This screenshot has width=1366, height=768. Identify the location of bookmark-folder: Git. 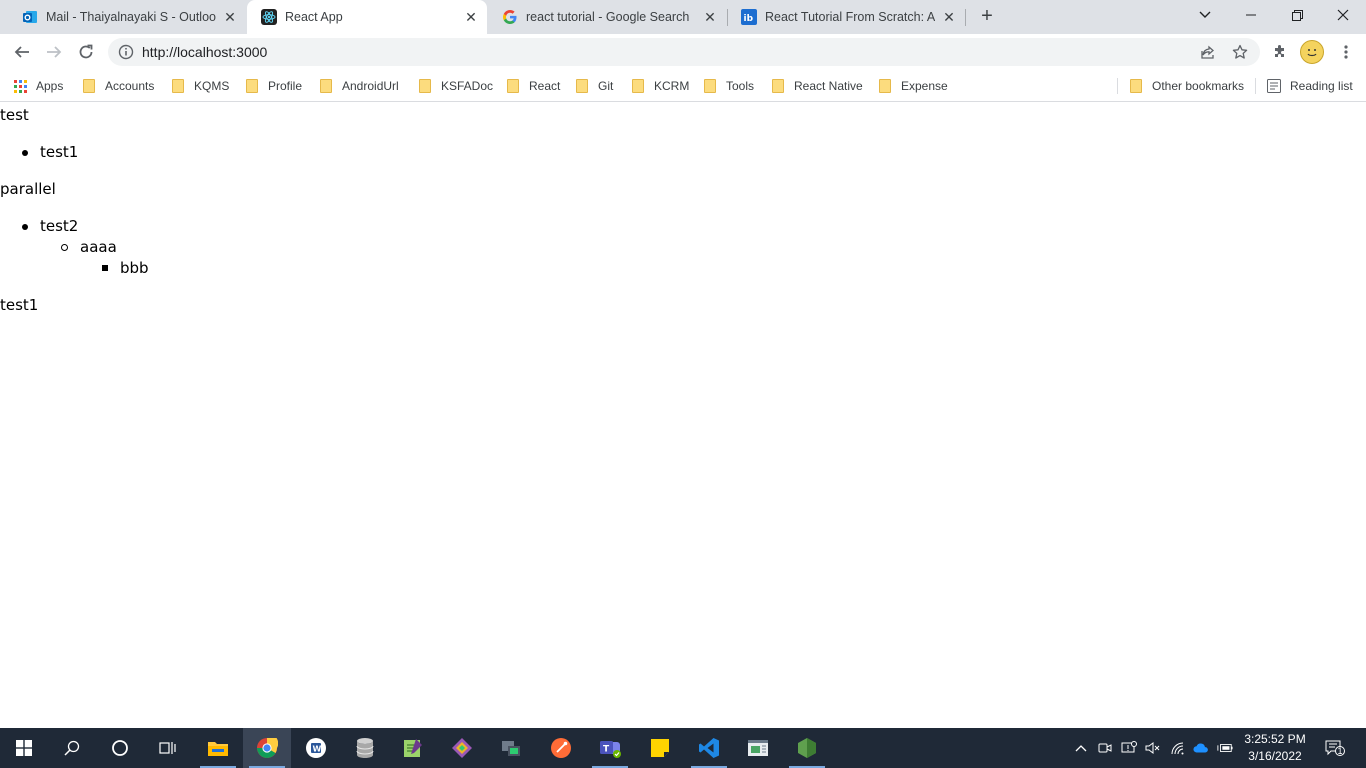
(594, 86).